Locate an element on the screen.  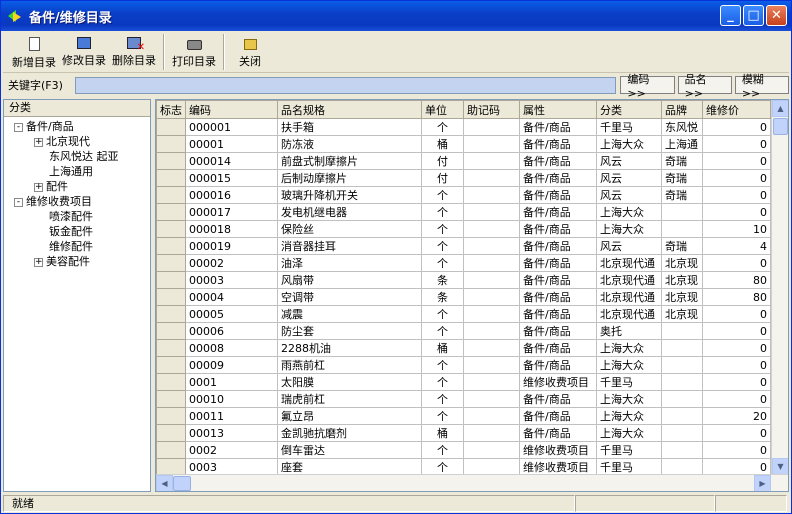
table-cell: 4 is located at coordinates (736, 246).